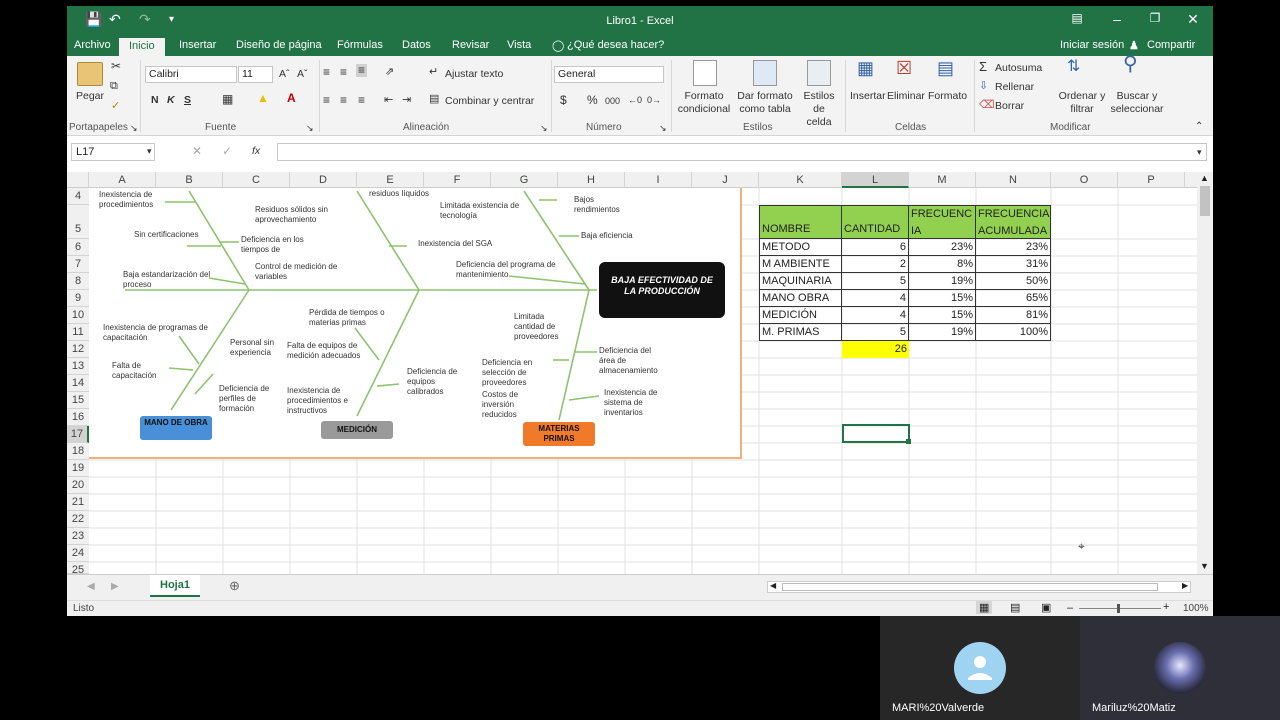  I want to click on next-sheet-icon: ▶, so click(115, 586).